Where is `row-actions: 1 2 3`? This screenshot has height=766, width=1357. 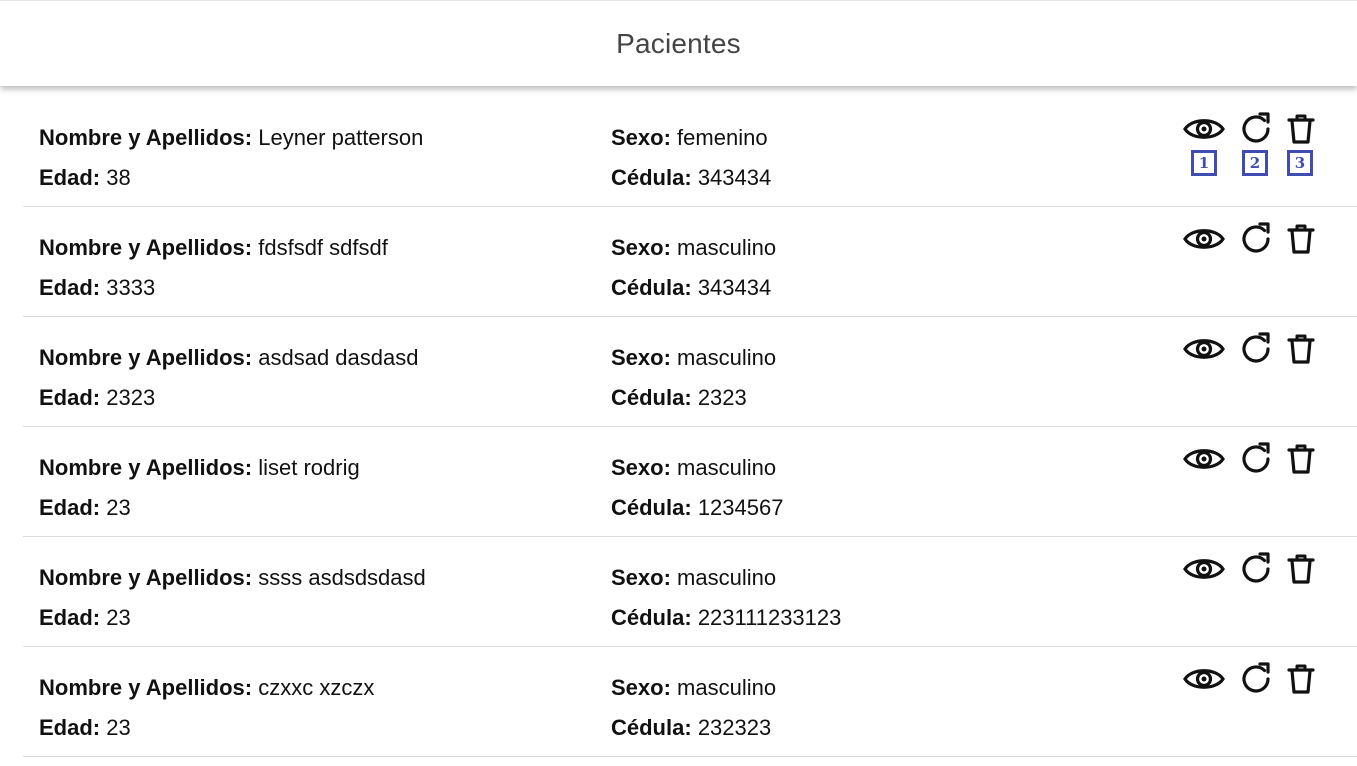 row-actions: 1 2 3 is located at coordinates (1253, 151).